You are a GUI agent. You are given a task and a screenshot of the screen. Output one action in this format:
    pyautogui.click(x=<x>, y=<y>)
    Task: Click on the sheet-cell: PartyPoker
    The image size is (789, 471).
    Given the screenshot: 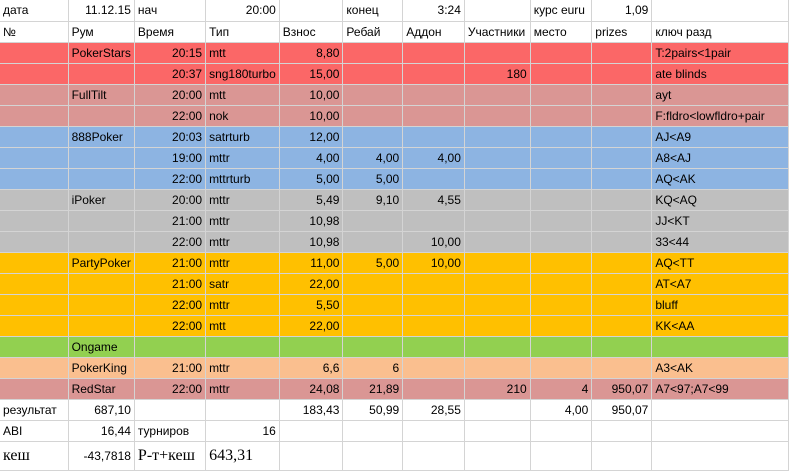 What is the action you would take?
    pyautogui.click(x=101, y=263)
    